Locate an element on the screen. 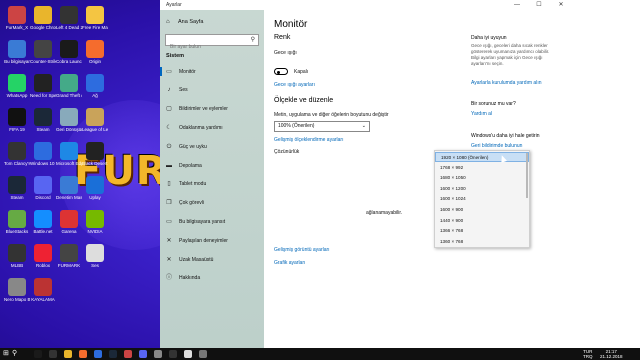 This screenshot has width=640, height=360. desktop-icon: FIFA 19 is located at coordinates (17, 120).